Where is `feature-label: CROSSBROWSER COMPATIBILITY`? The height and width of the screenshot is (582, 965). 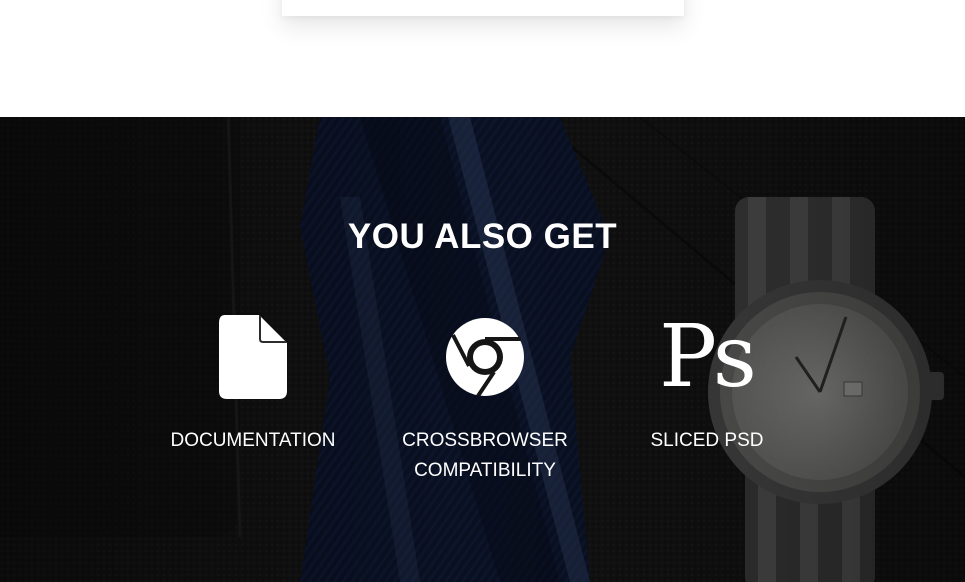
feature-label: CROSSBROWSER COMPATIBILITY is located at coordinates (485, 455).